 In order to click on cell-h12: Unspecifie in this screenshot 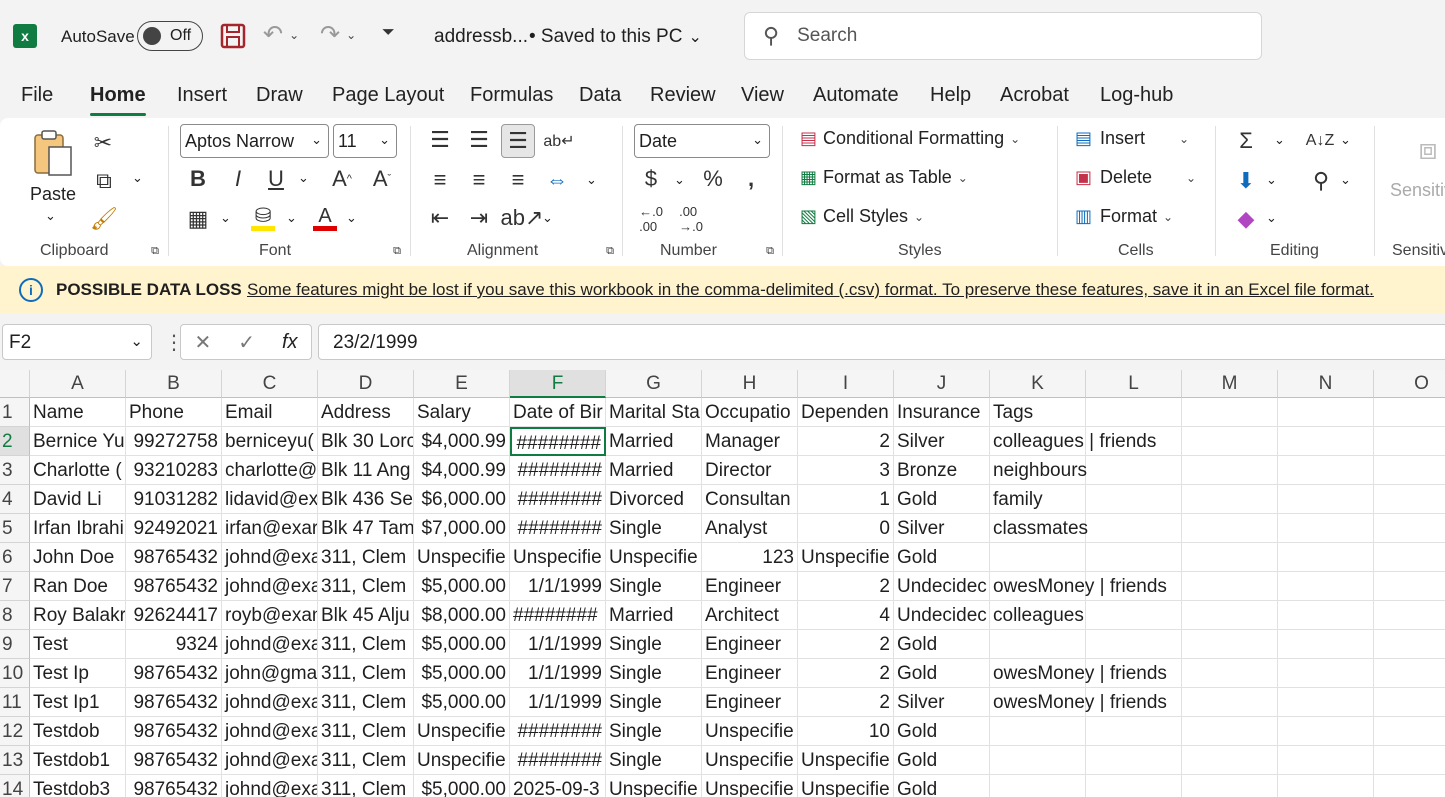, I will do `click(750, 731)`.